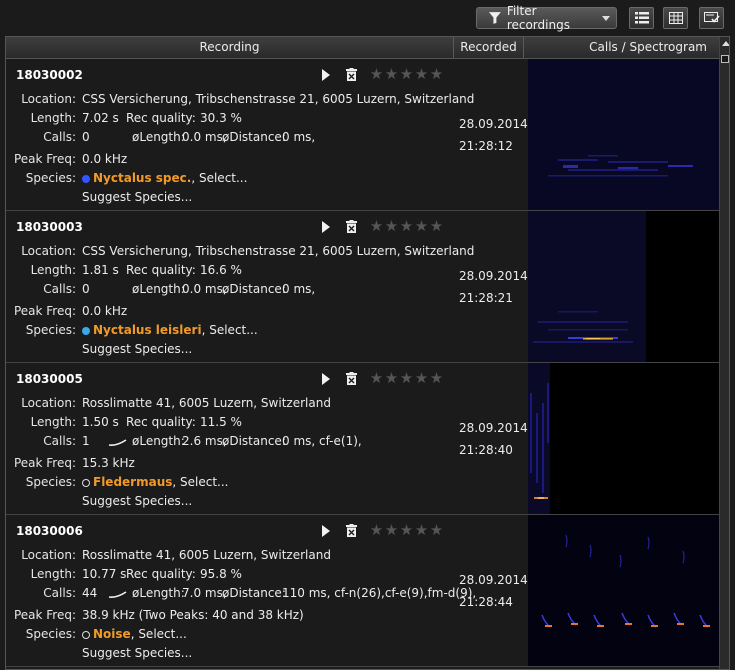 The width and height of the screenshot is (735, 670). I want to click on column-header-recorded: Recorded, so click(489, 47).